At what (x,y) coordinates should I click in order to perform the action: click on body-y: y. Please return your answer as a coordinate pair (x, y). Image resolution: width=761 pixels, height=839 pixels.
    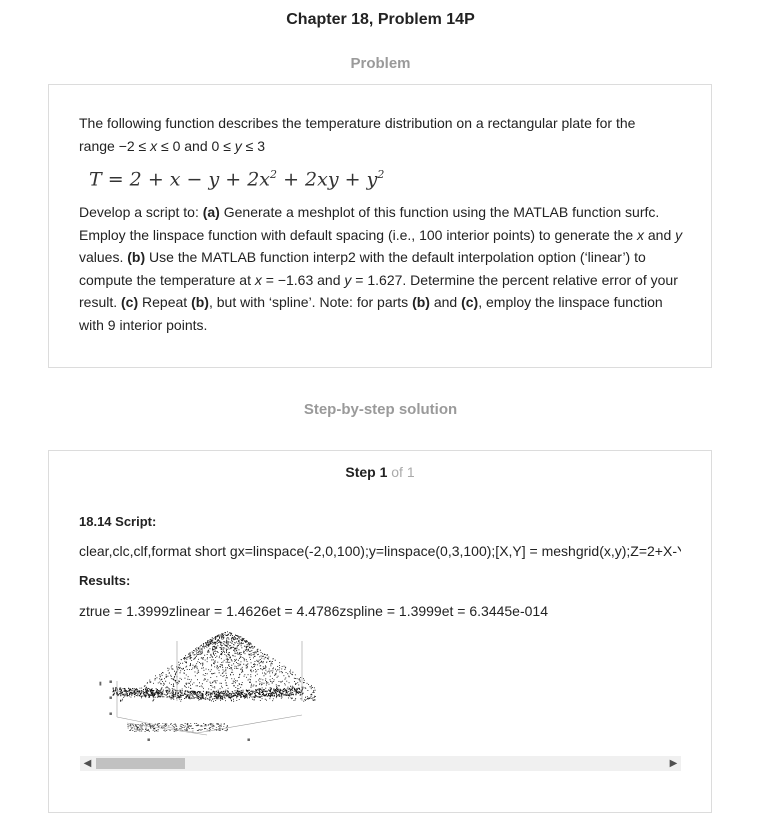
    Looking at the image, I should click on (679, 234).